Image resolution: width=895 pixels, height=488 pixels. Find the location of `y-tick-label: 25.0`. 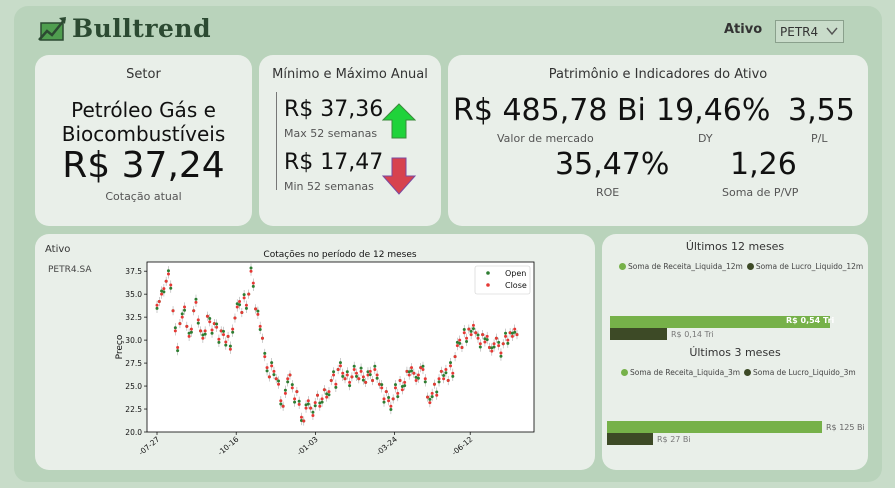

y-tick-label: 25.0 is located at coordinates (133, 386).